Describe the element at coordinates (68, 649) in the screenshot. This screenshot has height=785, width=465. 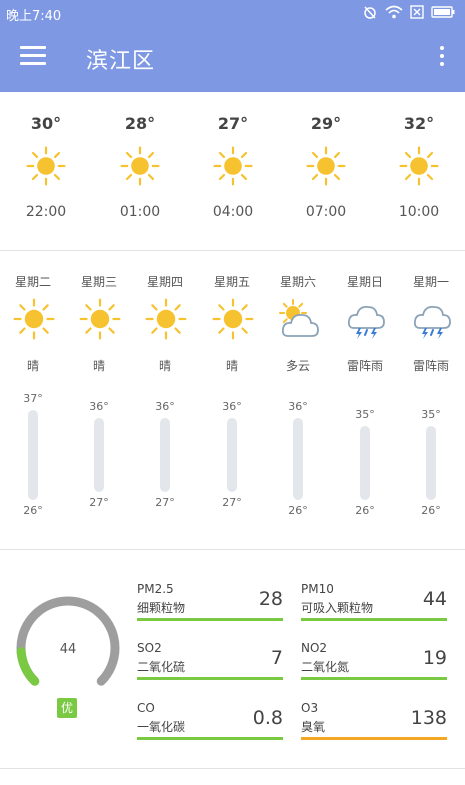
I see `aqi-value: 44` at that location.